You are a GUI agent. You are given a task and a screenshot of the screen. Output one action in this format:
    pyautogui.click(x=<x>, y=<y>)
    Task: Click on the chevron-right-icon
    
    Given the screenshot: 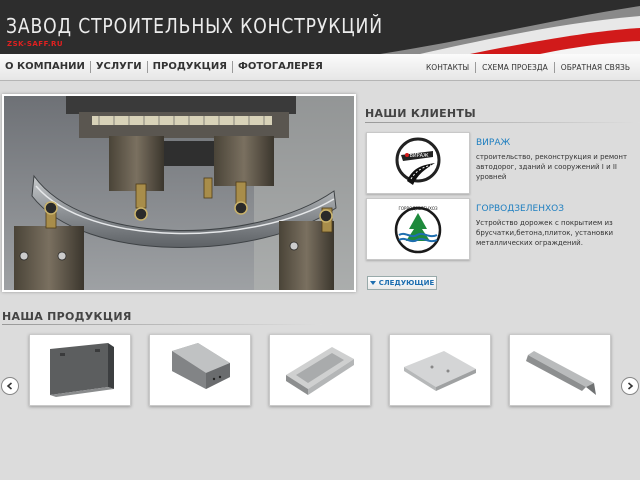 What is the action you would take?
    pyautogui.click(x=630, y=386)
    